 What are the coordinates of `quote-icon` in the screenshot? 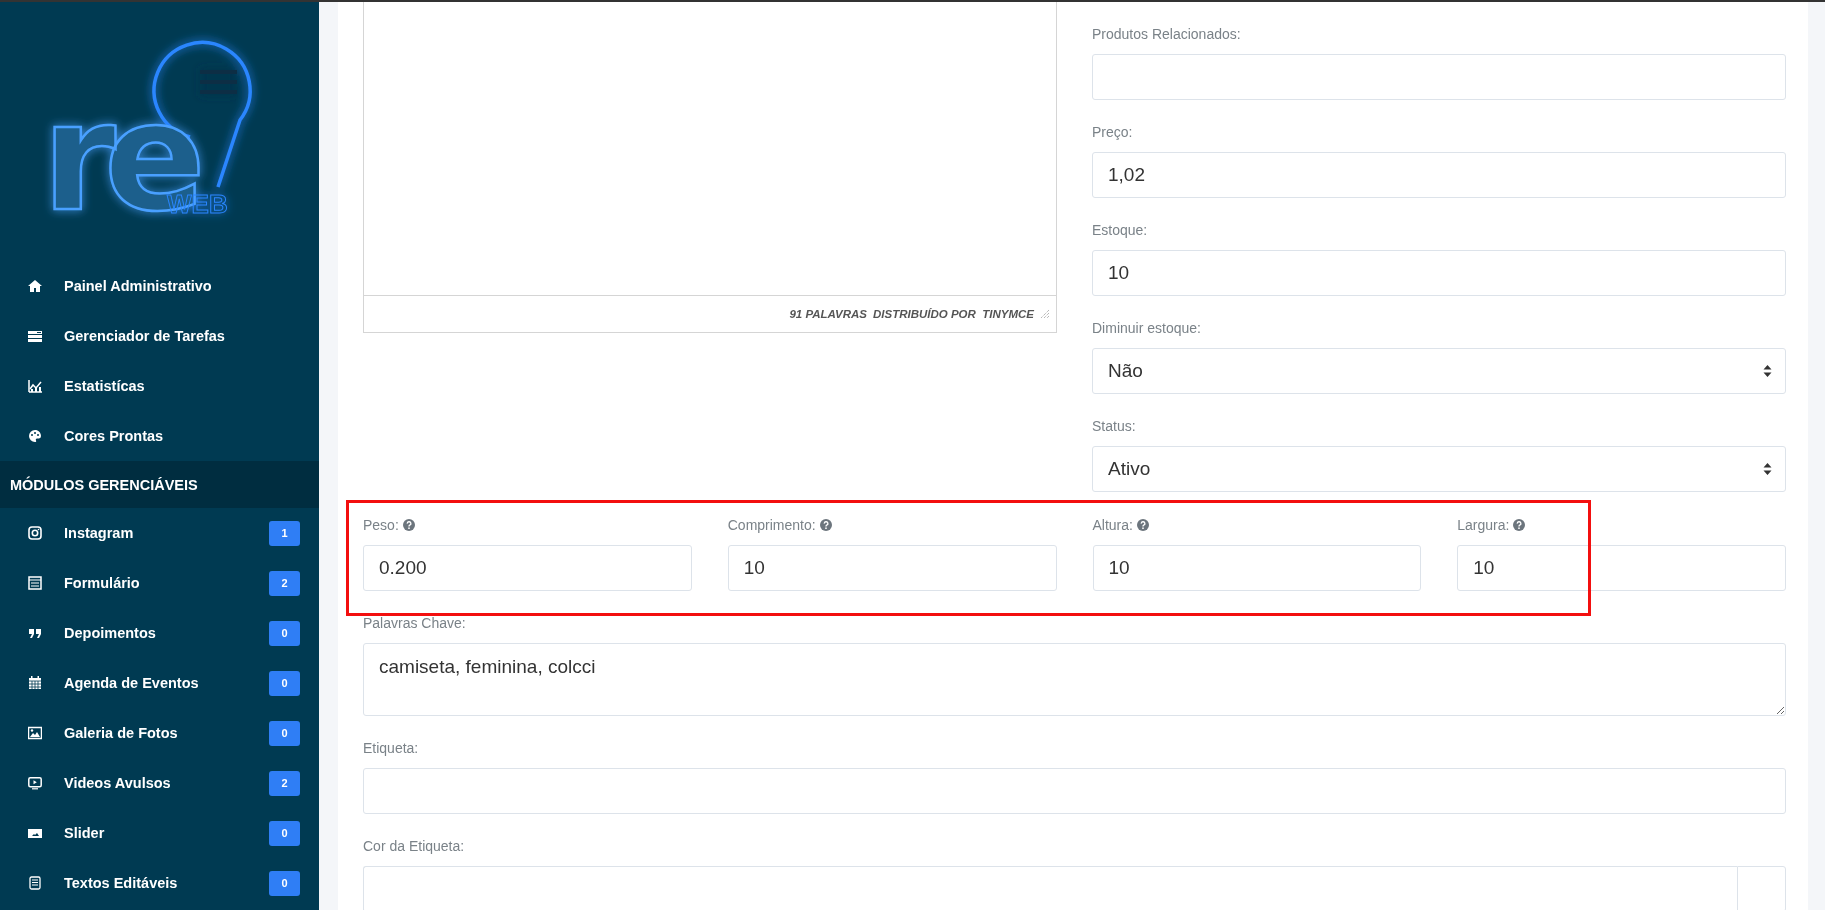 It's located at (35, 633).